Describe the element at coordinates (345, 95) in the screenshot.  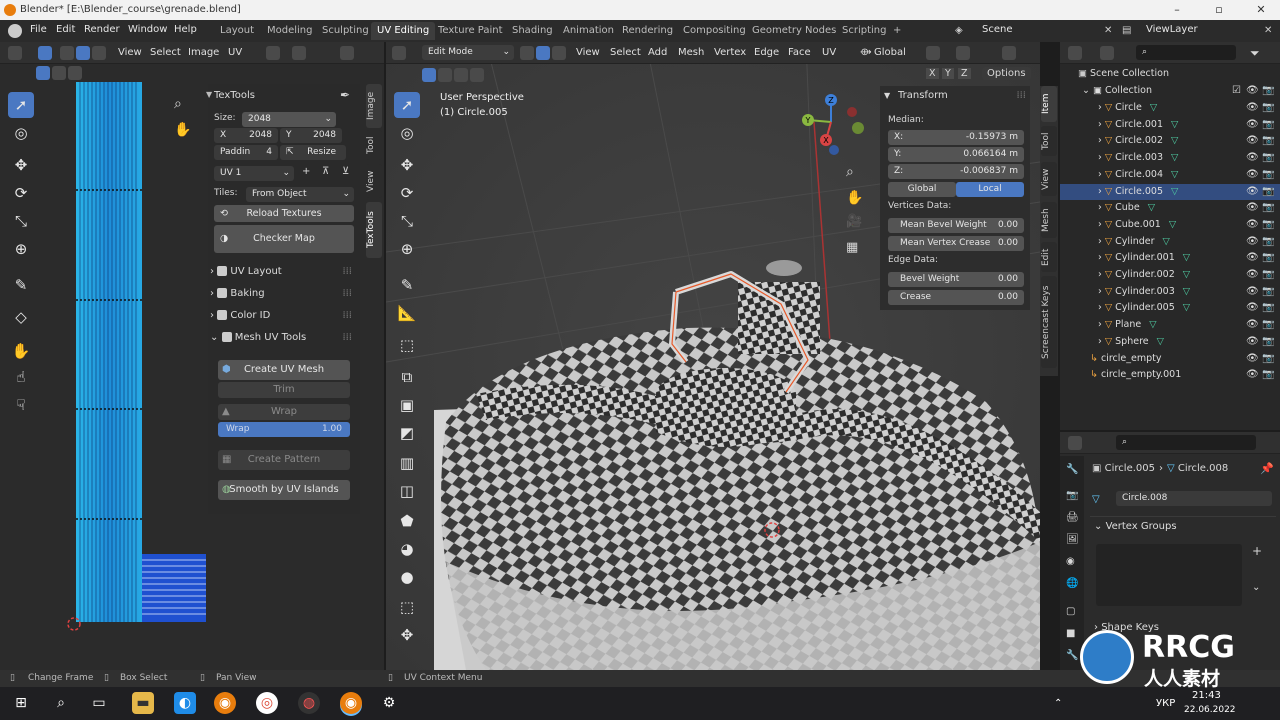
I see `eyedropper-icon: ✒` at that location.